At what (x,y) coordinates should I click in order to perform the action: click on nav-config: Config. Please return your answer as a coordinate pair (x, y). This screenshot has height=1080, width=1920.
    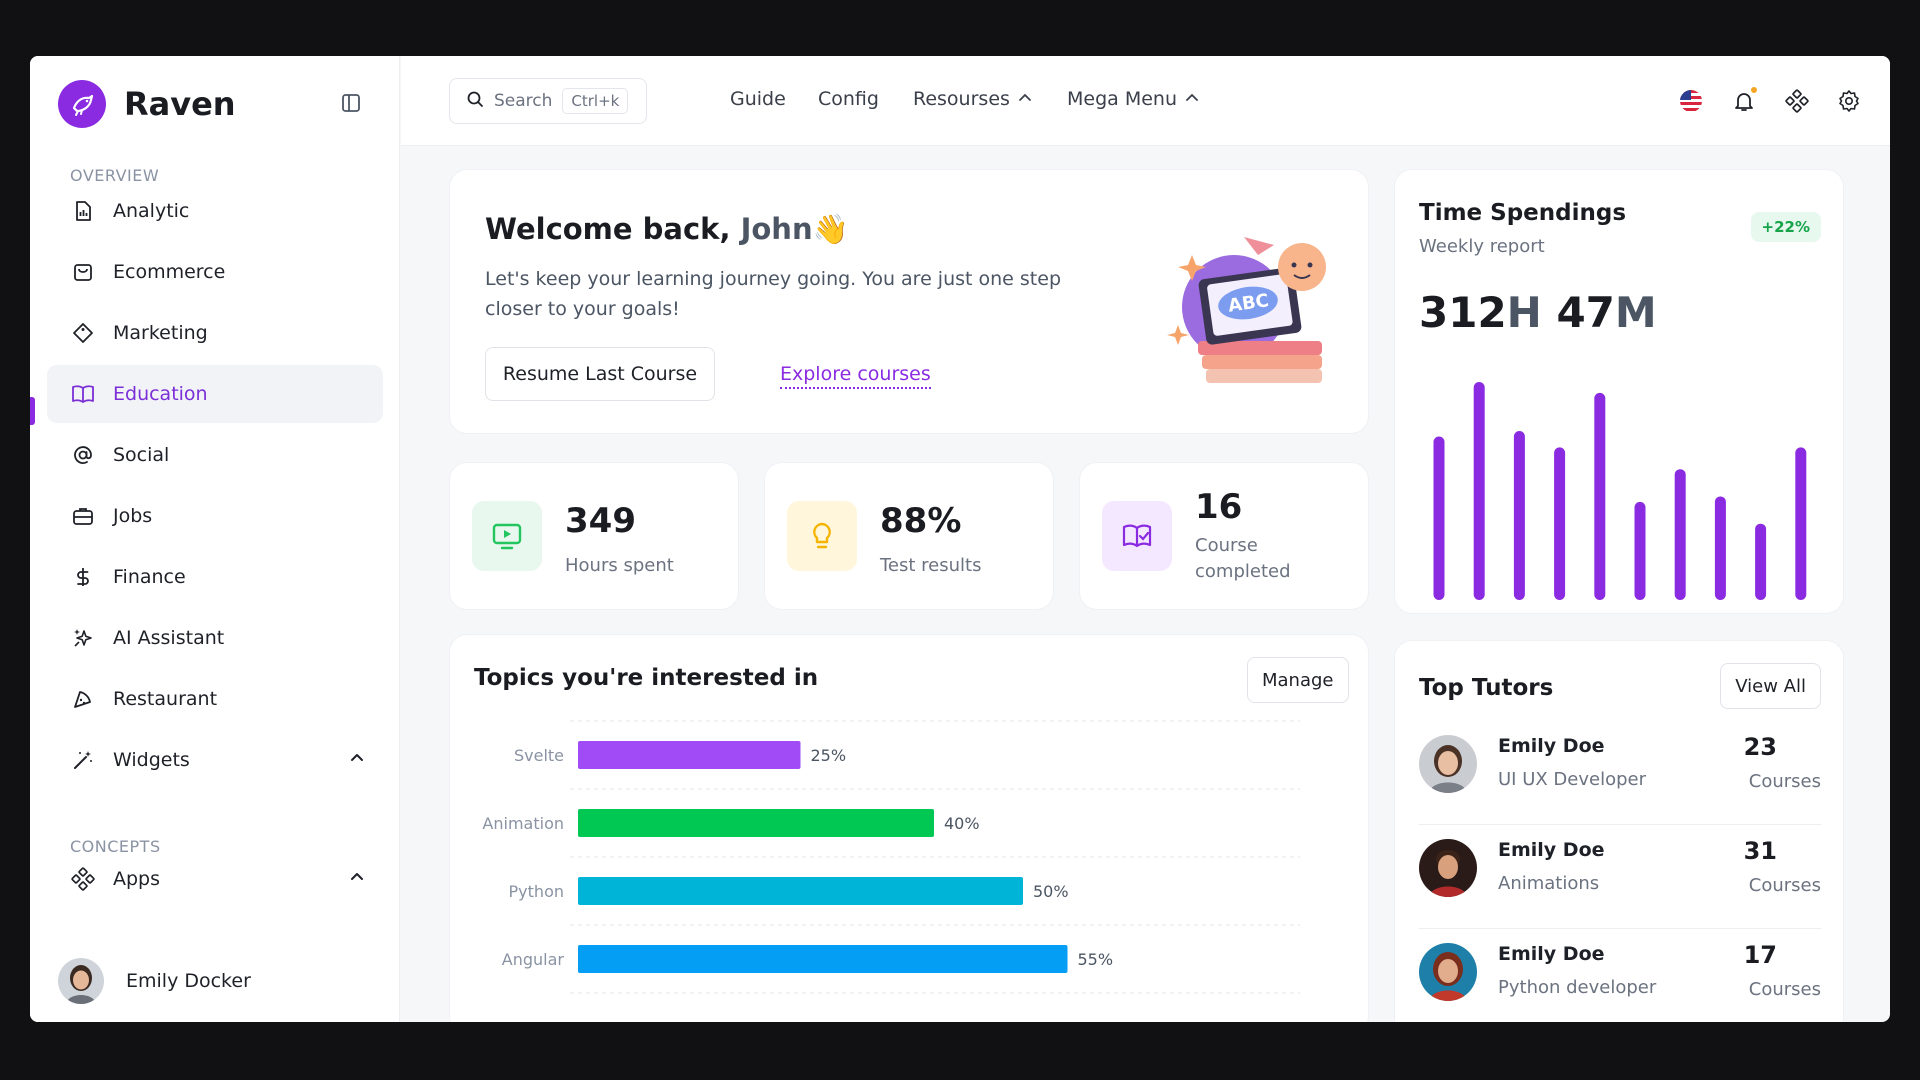
    Looking at the image, I should click on (848, 99).